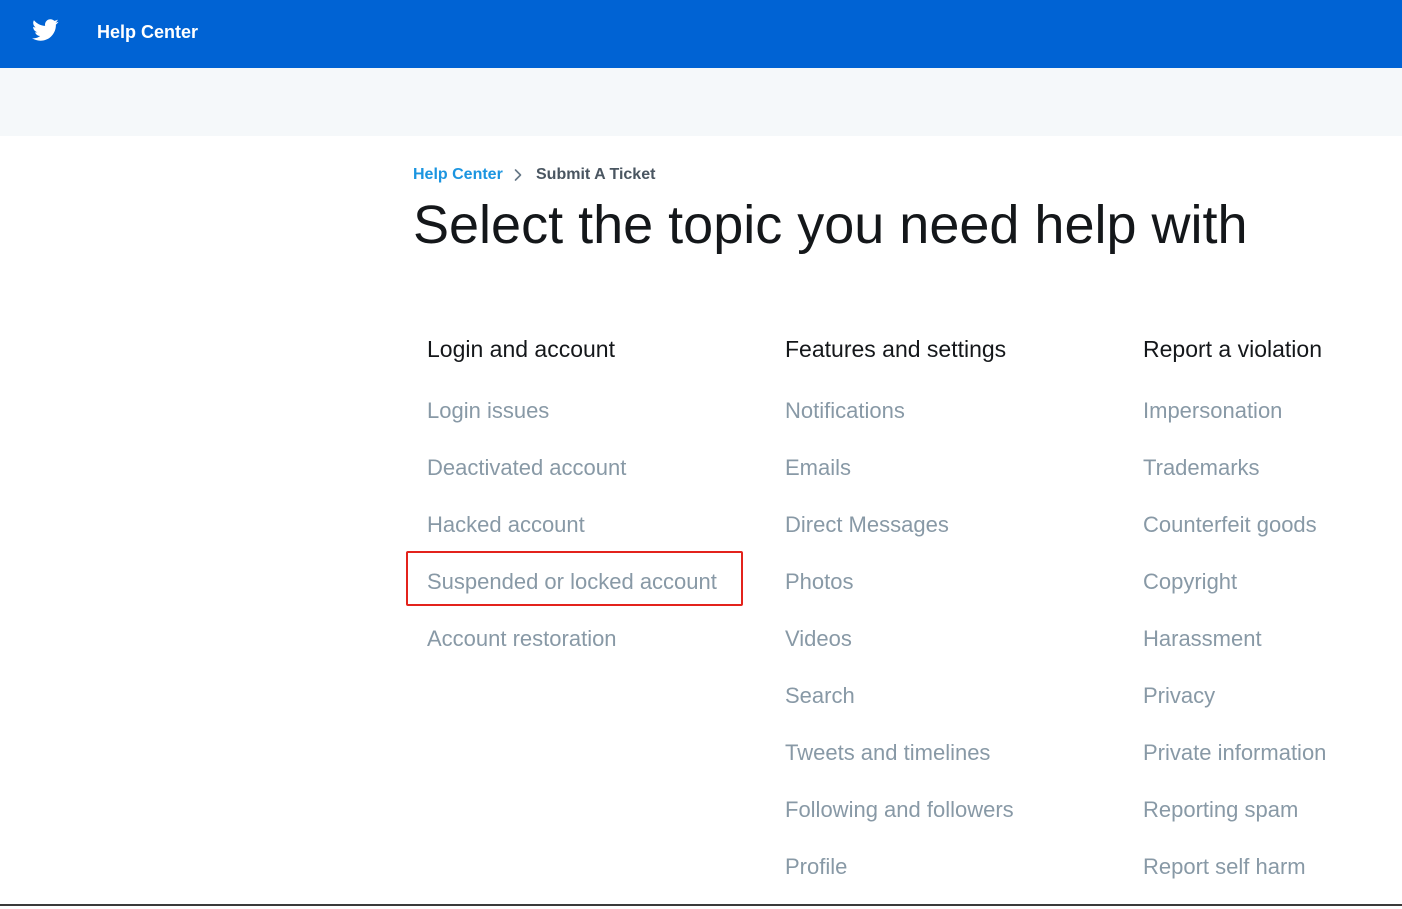 This screenshot has height=909, width=1402. I want to click on topic-heading: Report a violation, so click(1232, 349).